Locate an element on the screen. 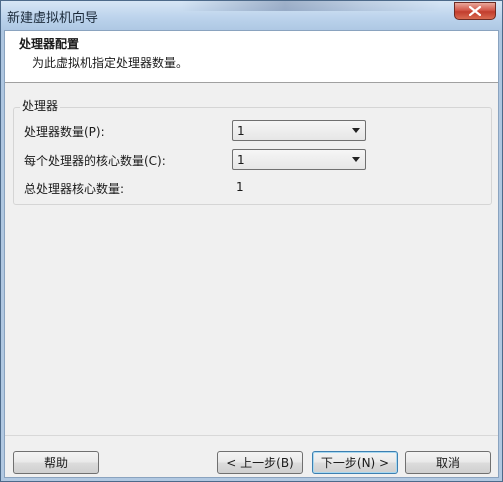  processor-count-label: 处理器数量(P): is located at coordinates (64, 132).